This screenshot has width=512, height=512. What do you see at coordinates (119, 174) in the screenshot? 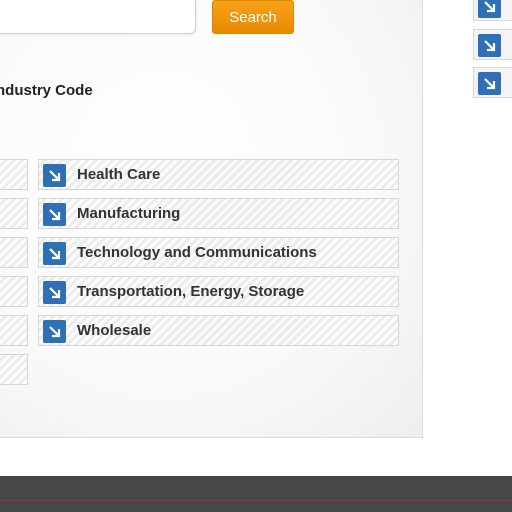
I see `category-label: Health Care` at bounding box center [119, 174].